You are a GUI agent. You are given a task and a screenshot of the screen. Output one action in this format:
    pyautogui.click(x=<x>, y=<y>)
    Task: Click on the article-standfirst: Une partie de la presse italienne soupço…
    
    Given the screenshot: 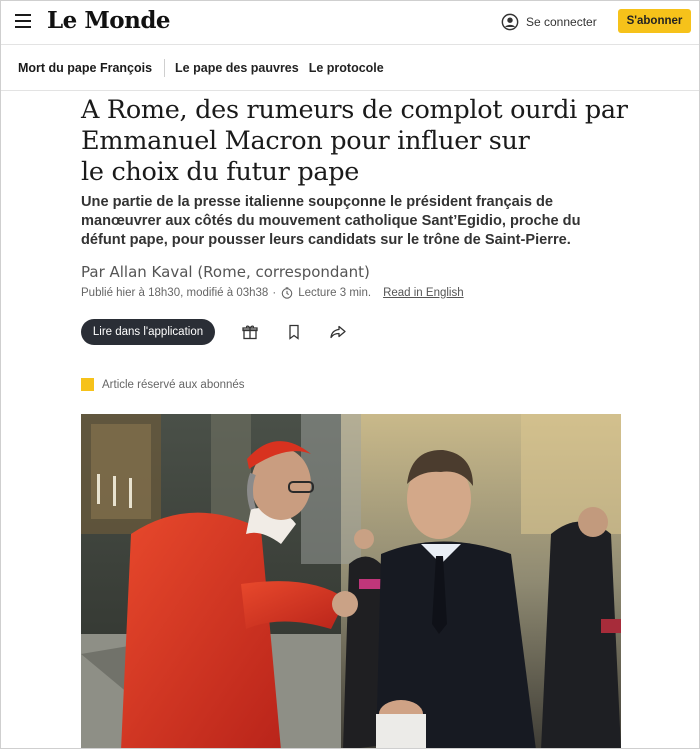 What is the action you would take?
    pyautogui.click(x=361, y=221)
    